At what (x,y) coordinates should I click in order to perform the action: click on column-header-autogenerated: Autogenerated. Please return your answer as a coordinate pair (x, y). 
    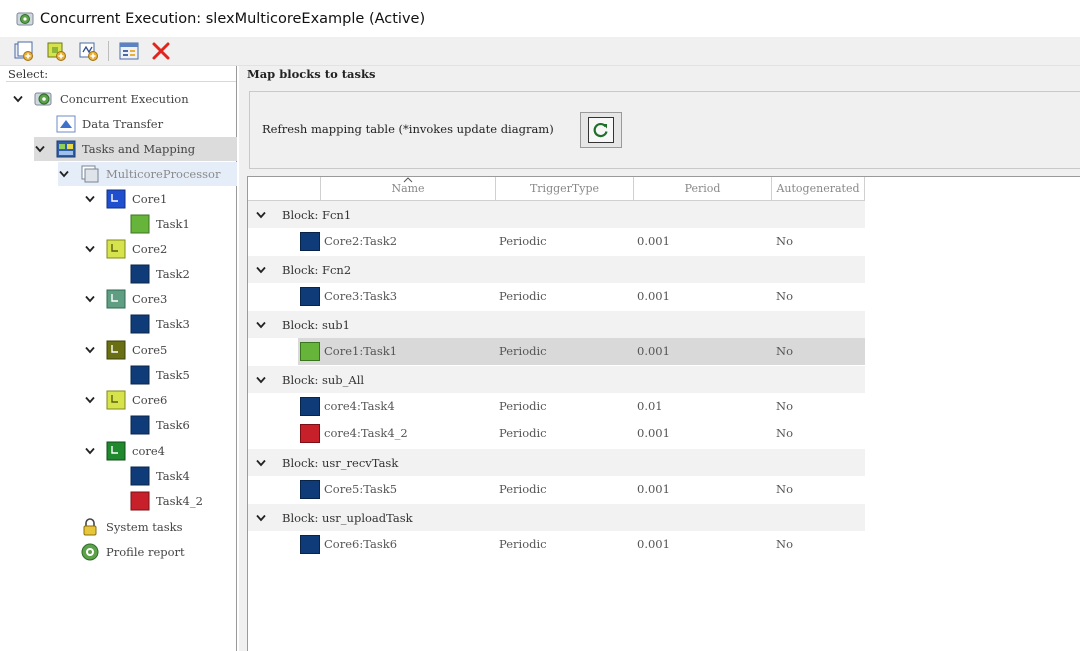
    Looking at the image, I should click on (818, 189).